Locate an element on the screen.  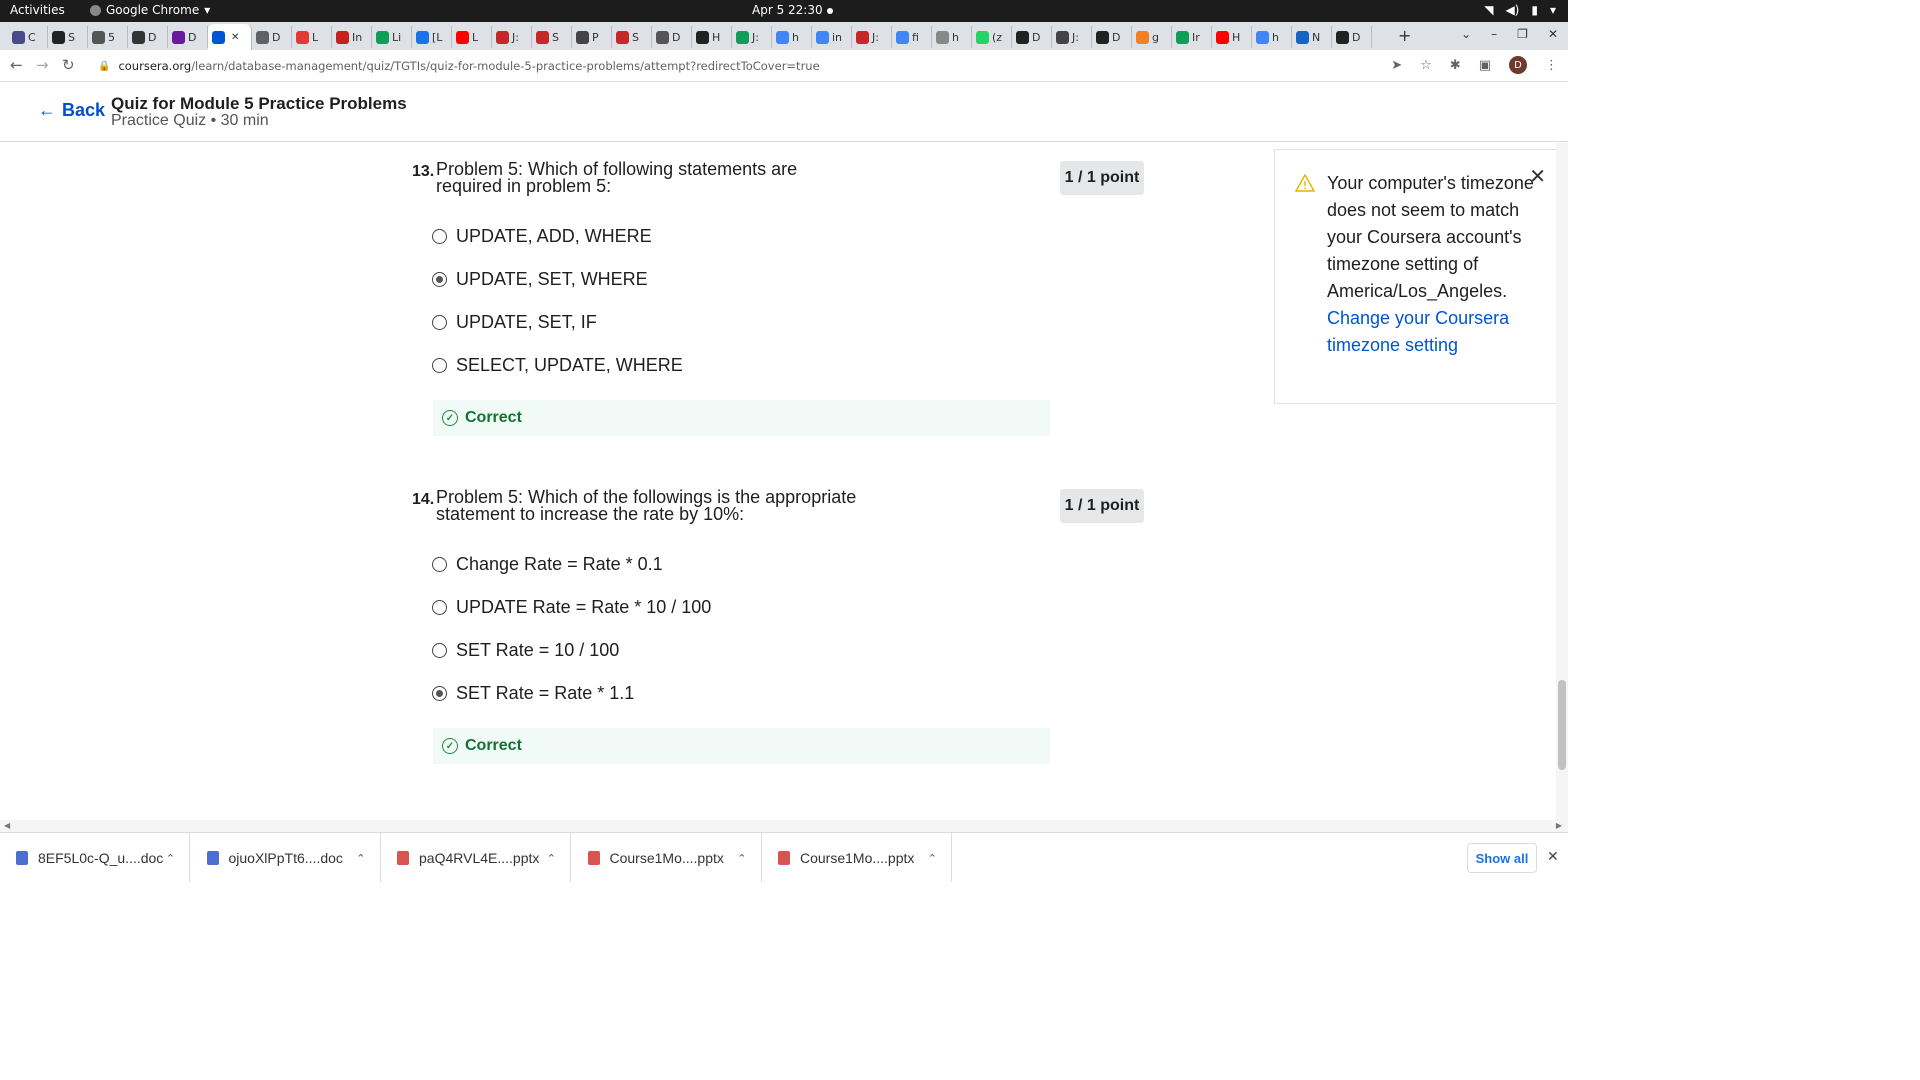
reload-icon: ↻ is located at coordinates (68, 65).